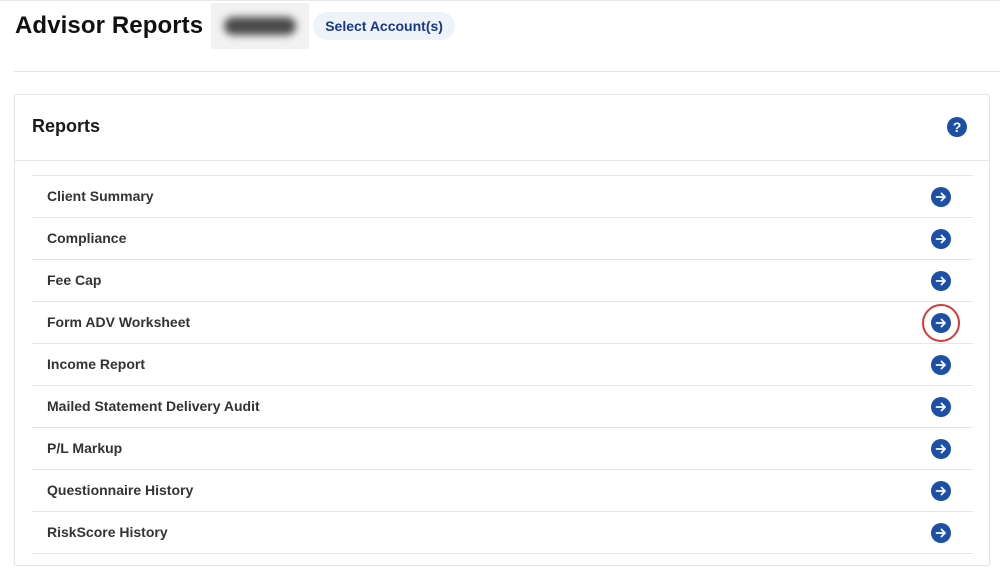 This screenshot has height=578, width=1000. Describe the element at coordinates (500, 0) in the screenshot. I see `top-border` at that location.